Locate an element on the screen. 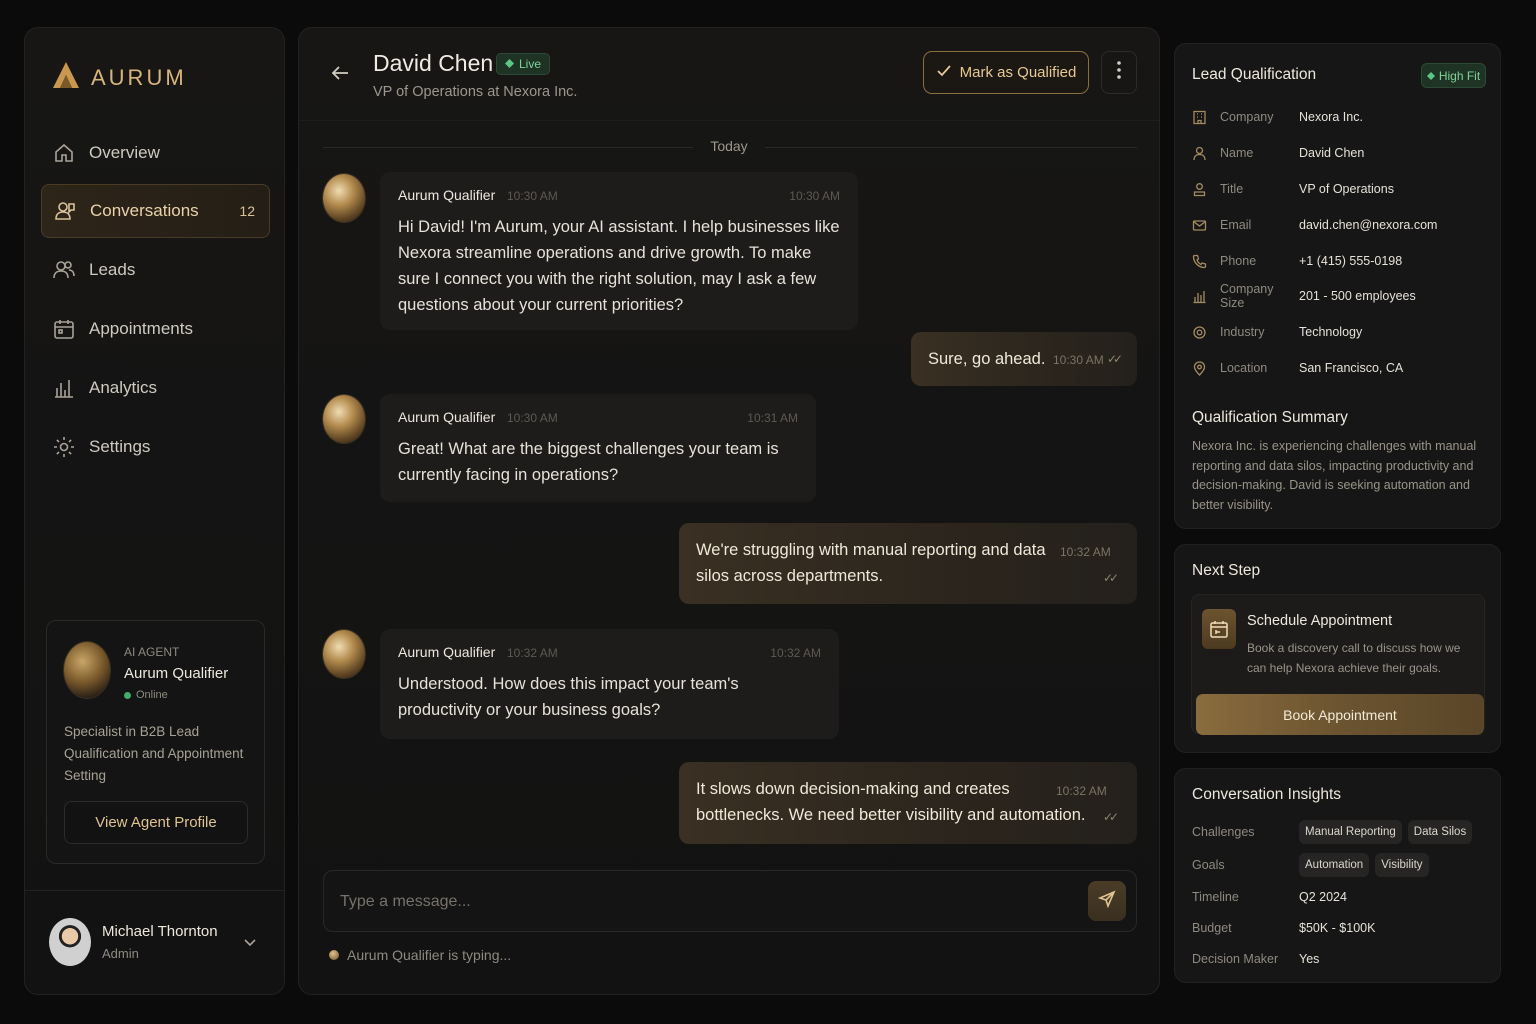  agent-kicker: AI AGENT is located at coordinates (152, 652).